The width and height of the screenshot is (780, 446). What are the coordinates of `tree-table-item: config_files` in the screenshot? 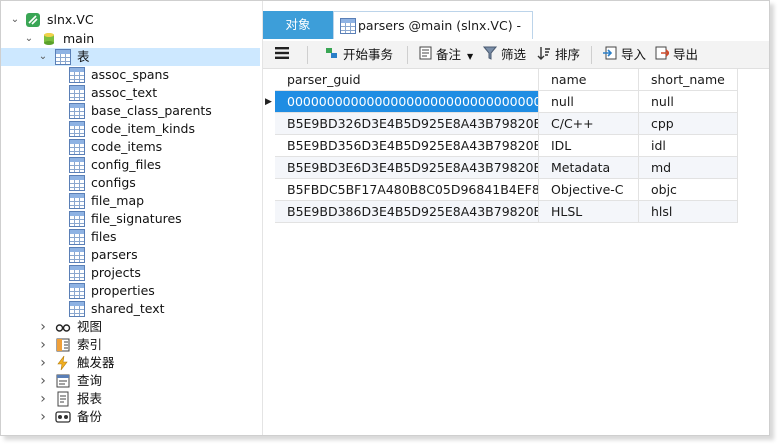 It's located at (130, 165).